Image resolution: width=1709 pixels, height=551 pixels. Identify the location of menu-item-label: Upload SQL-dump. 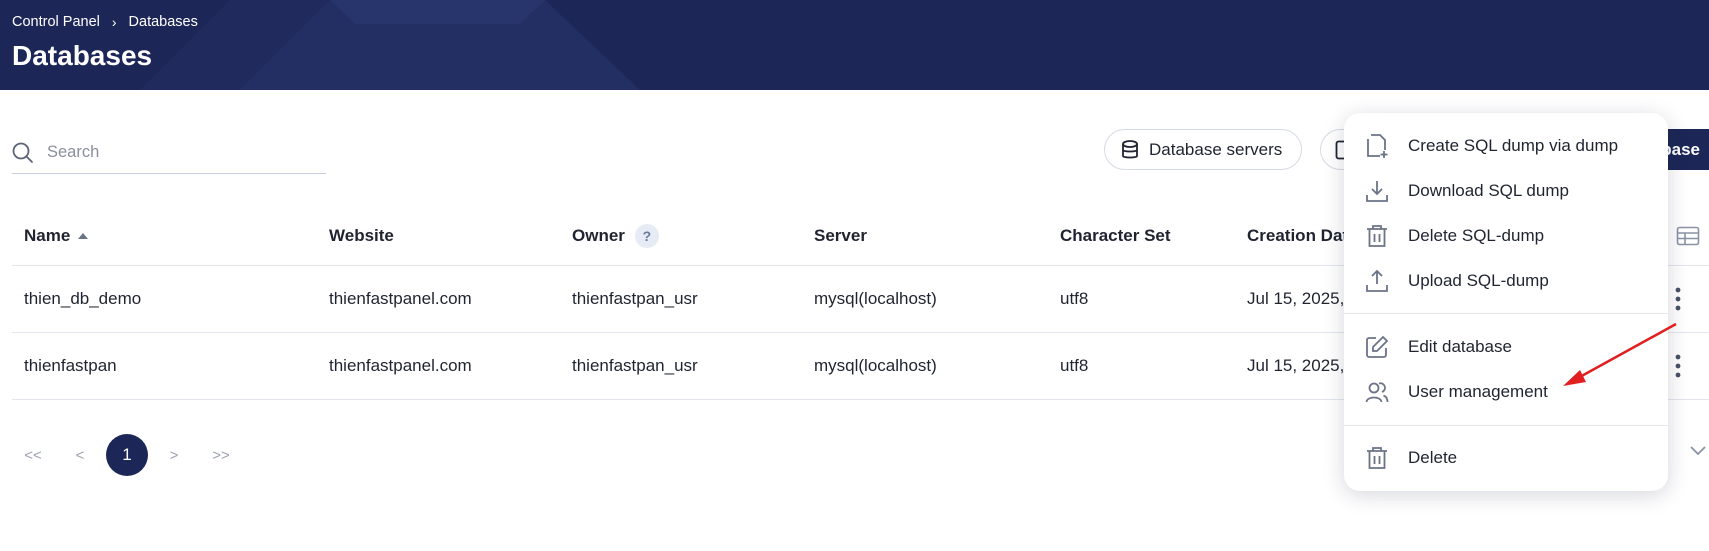
(1478, 280).